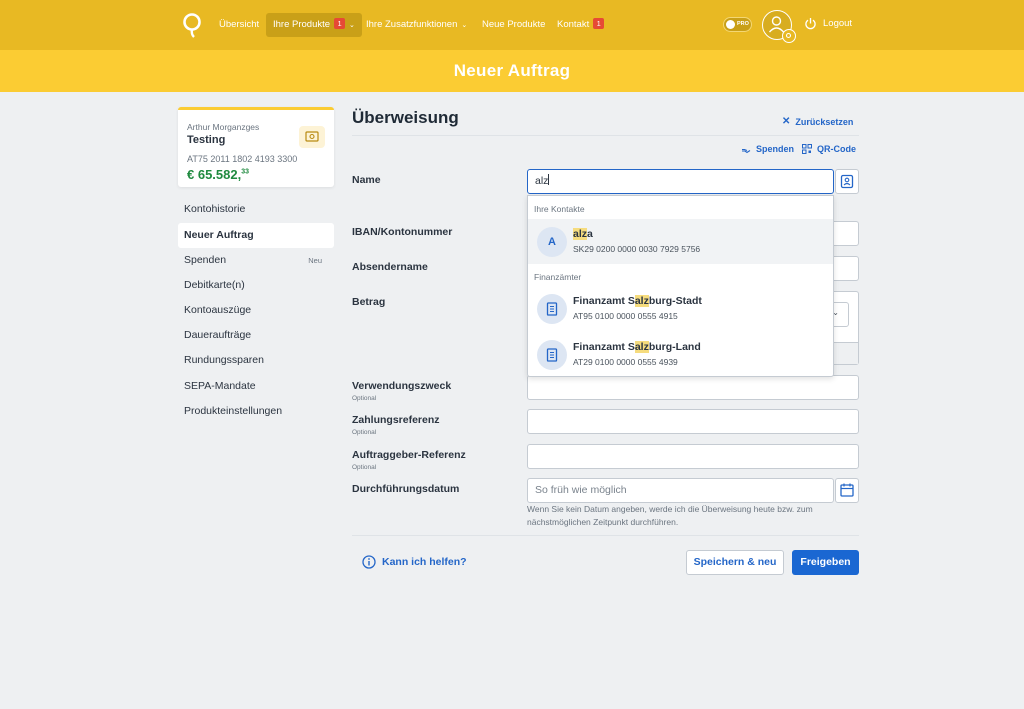 The height and width of the screenshot is (709, 1024). What do you see at coordinates (786, 121) in the screenshot?
I see `close-icon: ✕` at bounding box center [786, 121].